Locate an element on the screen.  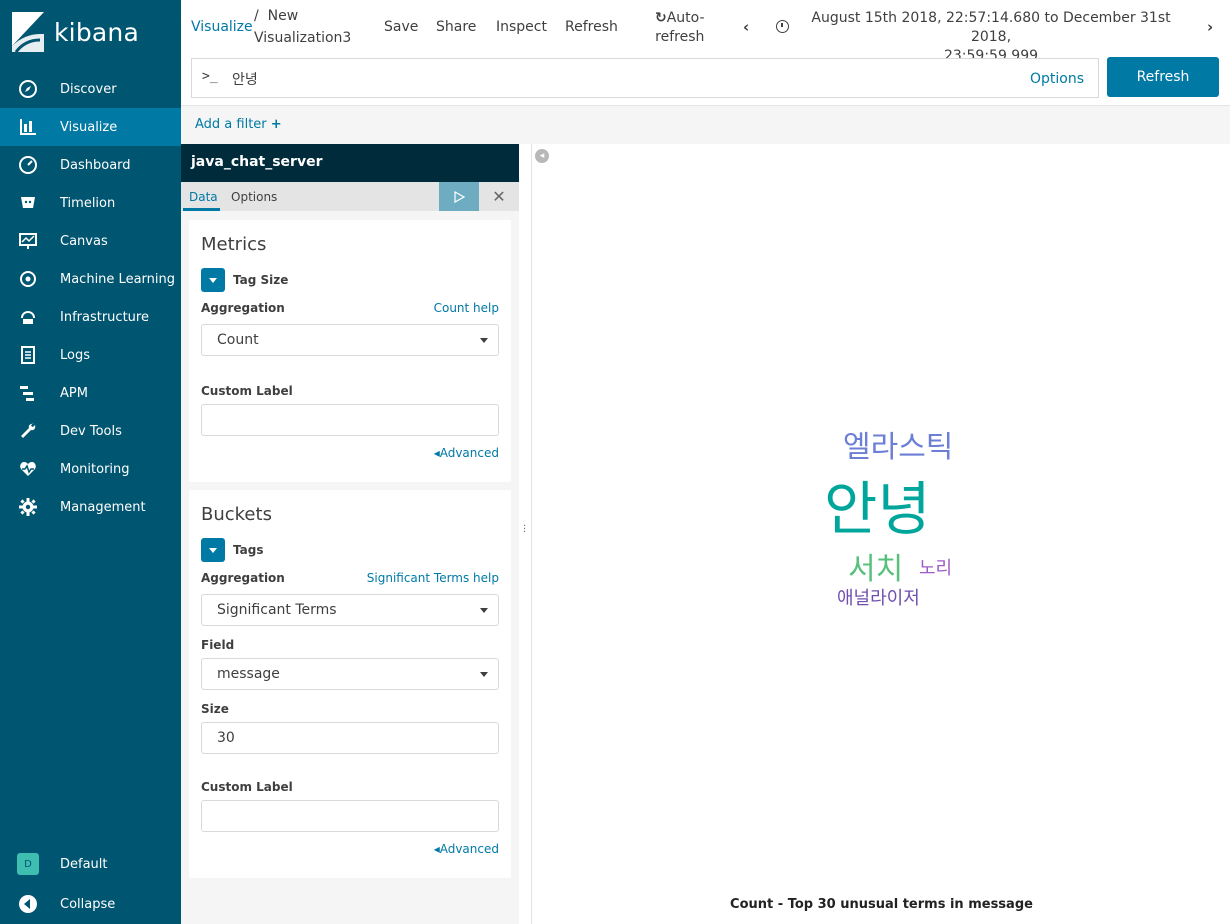
sidebar-item-label: Management is located at coordinates (103, 507).